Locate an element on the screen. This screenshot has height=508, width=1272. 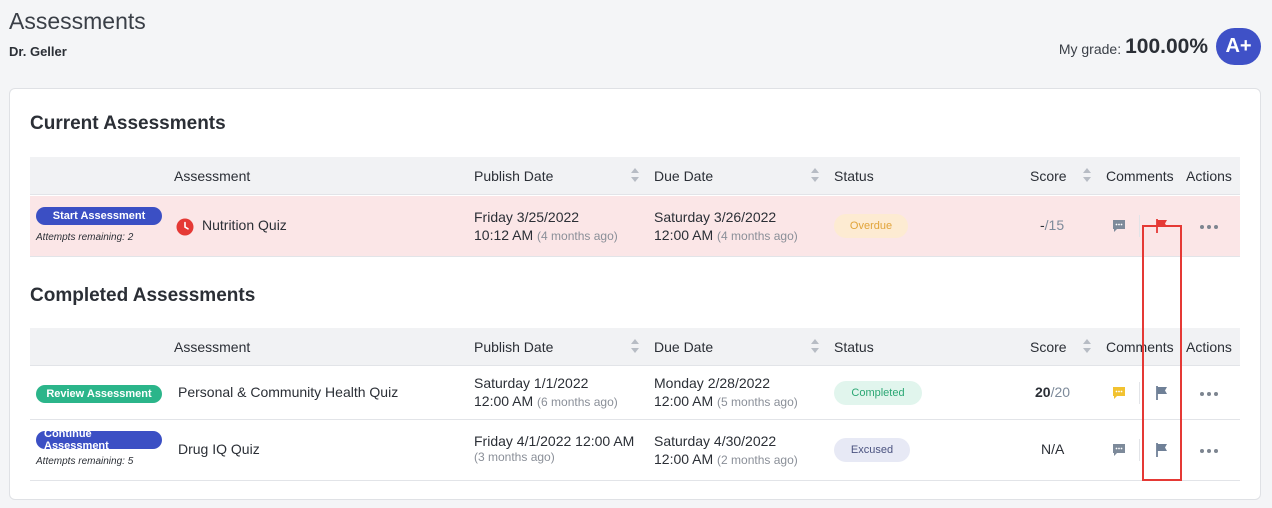
status-badge: Overdue is located at coordinates (871, 226).